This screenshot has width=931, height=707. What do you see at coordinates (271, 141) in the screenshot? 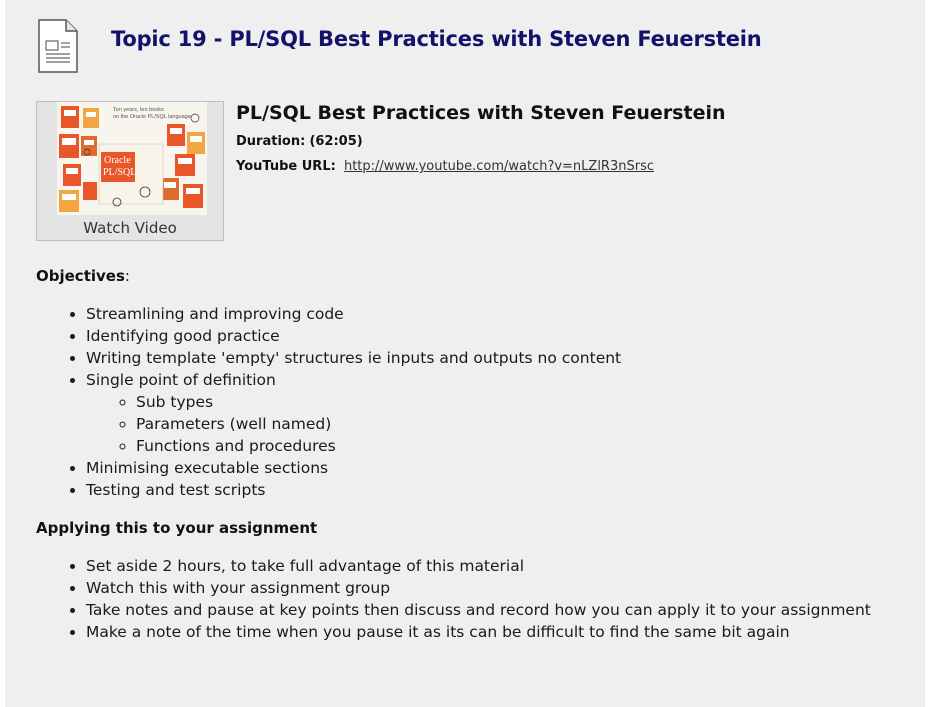
I see `duration-label: Duration:` at bounding box center [271, 141].